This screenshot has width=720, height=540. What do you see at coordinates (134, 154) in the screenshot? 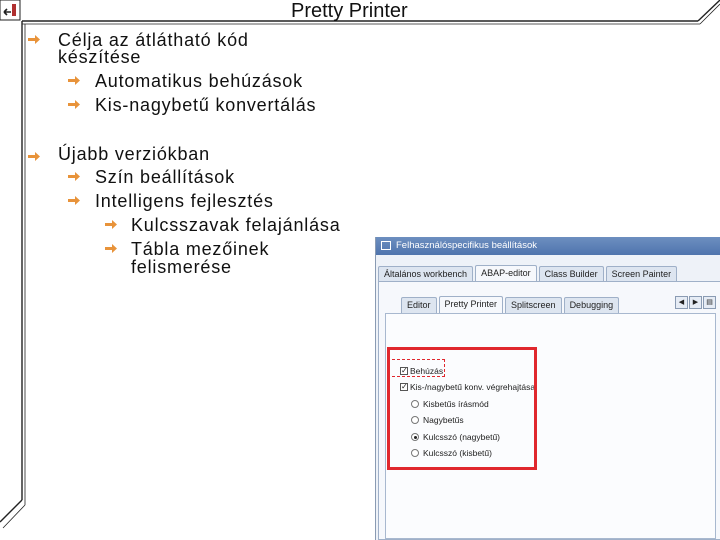
I see `bullet-4: Újabb verziókban` at bounding box center [134, 154].